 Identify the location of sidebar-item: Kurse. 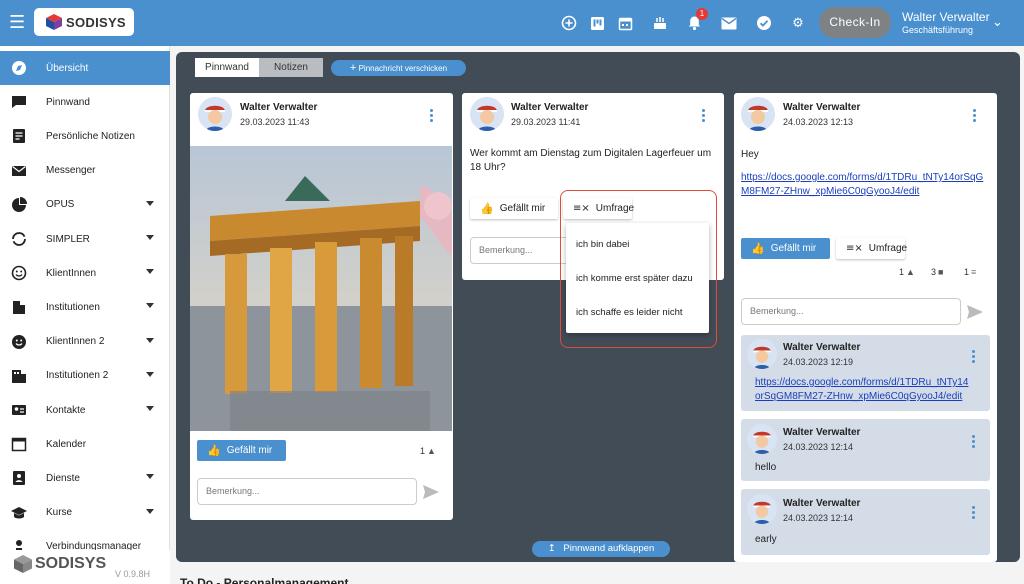
(85, 513).